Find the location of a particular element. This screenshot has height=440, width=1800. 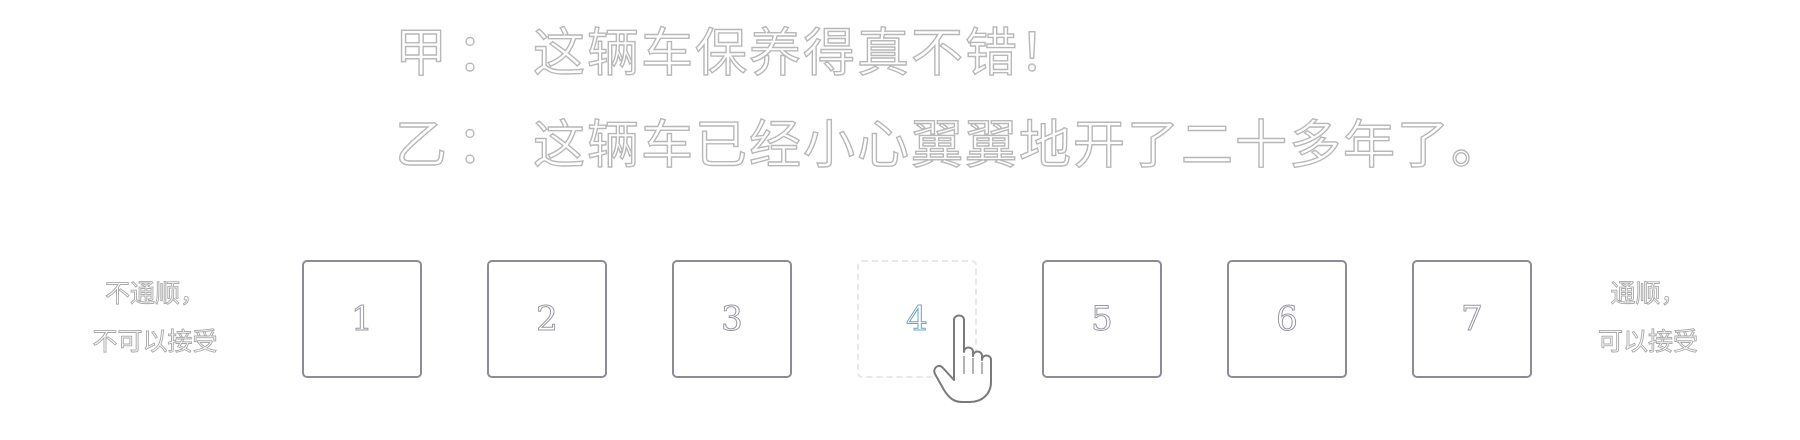

rating-option-1: 1 is located at coordinates (362, 319).